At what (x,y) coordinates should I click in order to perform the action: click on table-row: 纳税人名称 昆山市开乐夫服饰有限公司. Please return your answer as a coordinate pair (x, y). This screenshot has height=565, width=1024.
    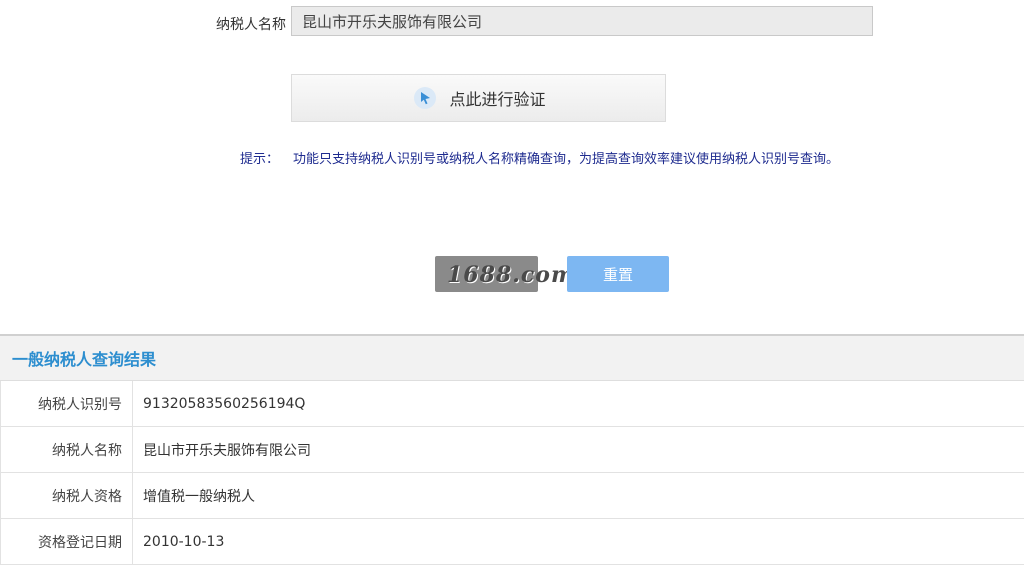
    Looking at the image, I should click on (512, 450).